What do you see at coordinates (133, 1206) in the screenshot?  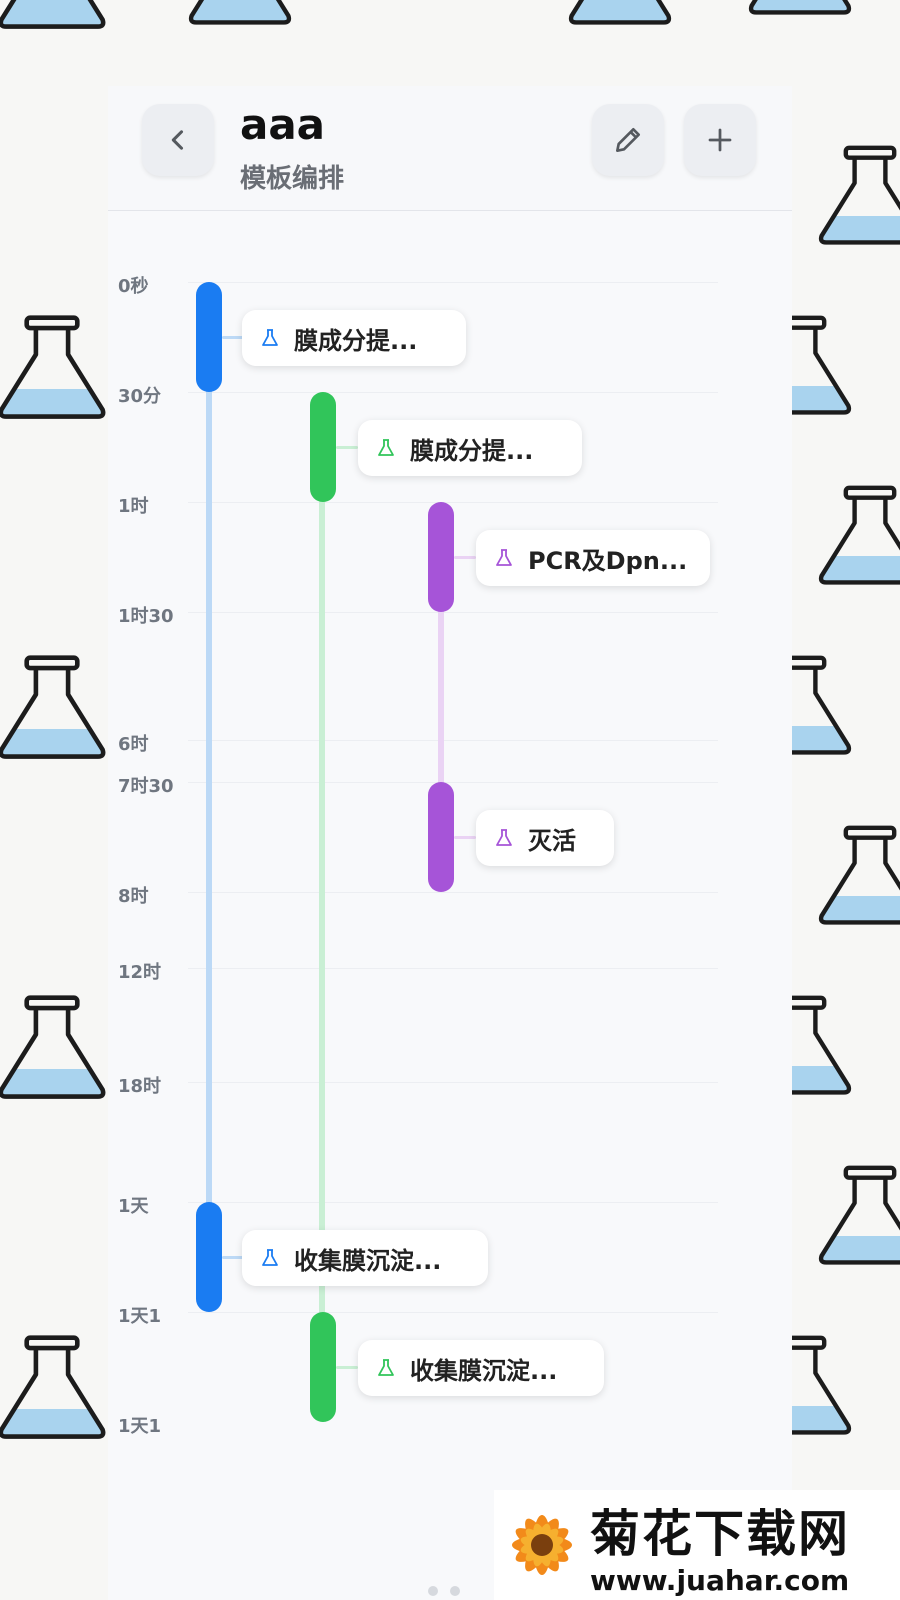 I see `time-label: 1天` at bounding box center [133, 1206].